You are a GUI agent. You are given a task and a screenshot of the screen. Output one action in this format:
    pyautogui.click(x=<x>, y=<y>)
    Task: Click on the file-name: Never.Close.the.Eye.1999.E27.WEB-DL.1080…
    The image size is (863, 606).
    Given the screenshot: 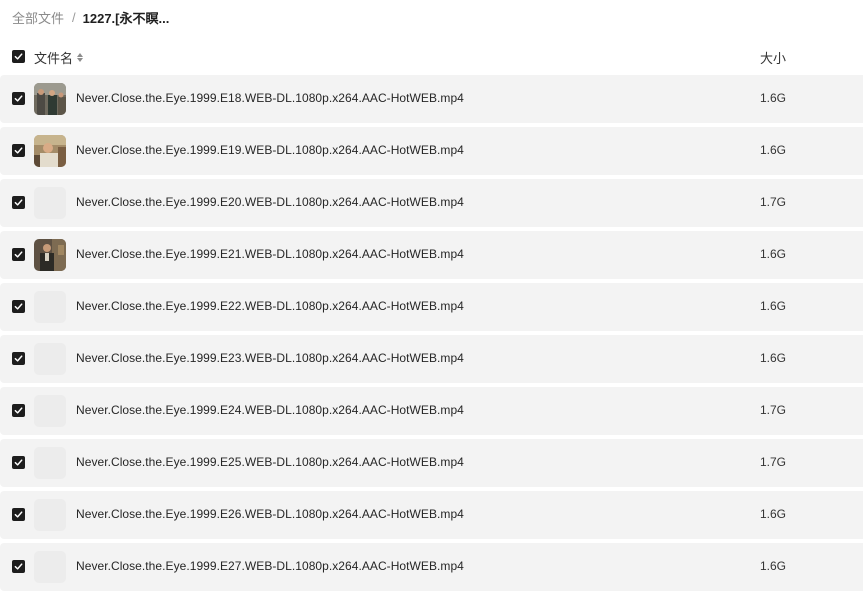 What is the action you would take?
    pyautogui.click(x=270, y=566)
    